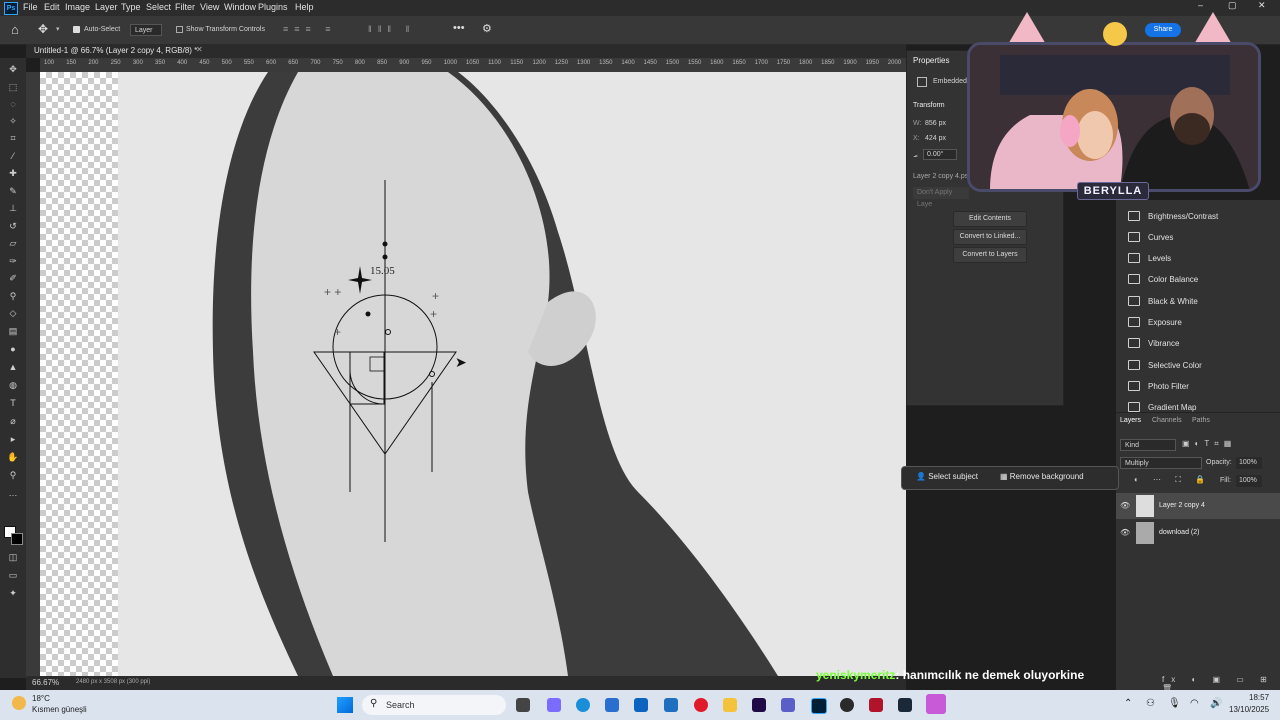 The height and width of the screenshot is (720, 1280). I want to click on sponge-tool-icon: ◍, so click(13, 385).